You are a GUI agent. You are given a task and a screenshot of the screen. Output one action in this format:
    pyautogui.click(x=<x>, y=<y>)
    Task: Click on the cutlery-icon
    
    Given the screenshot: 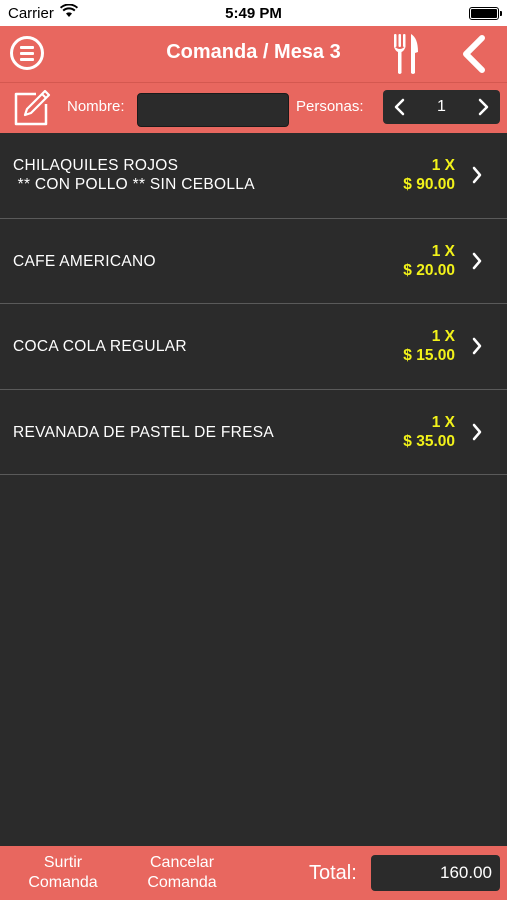 What is the action you would take?
    pyautogui.click(x=406, y=54)
    